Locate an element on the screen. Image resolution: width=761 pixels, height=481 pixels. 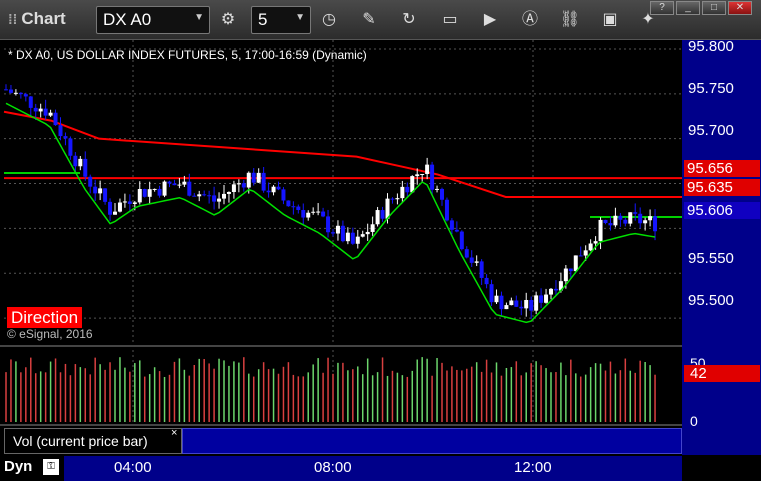
time-axis is located at coordinates (373, 468).